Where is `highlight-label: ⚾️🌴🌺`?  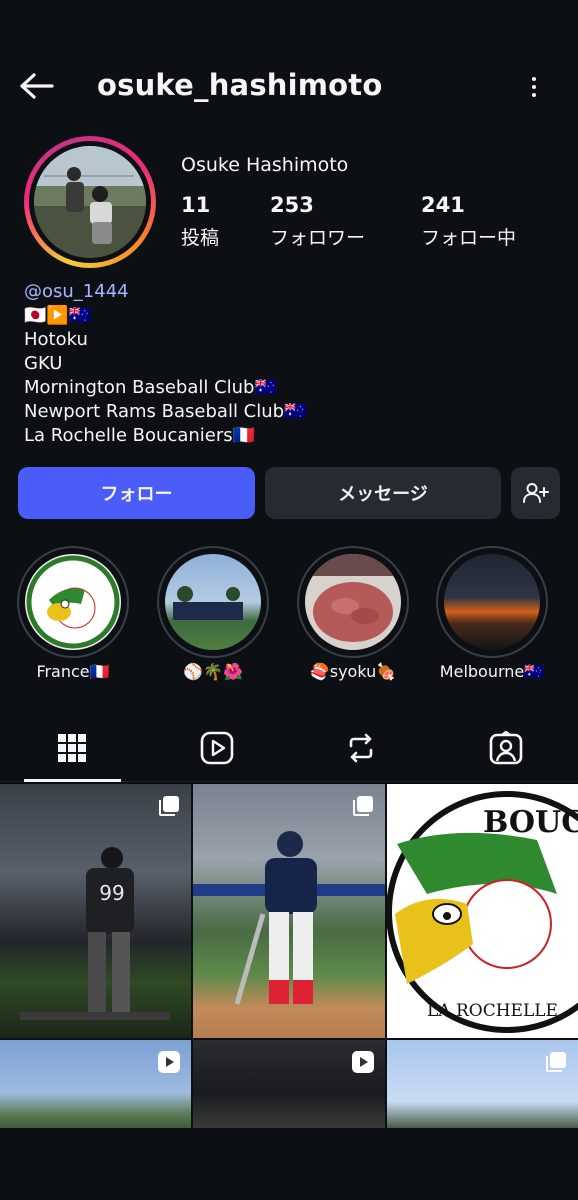
highlight-label: ⚾️🌴🌺 is located at coordinates (213, 671).